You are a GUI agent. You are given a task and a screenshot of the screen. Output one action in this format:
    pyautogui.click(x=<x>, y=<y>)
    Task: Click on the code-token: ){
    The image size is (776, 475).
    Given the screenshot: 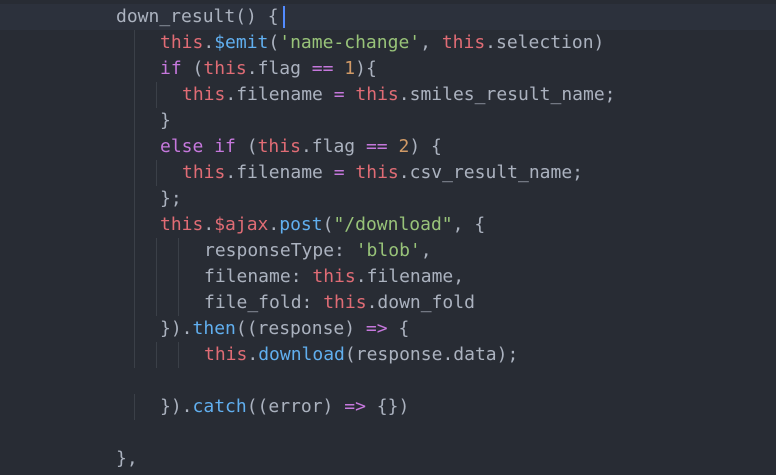 What is the action you would take?
    pyautogui.click(x=366, y=68)
    